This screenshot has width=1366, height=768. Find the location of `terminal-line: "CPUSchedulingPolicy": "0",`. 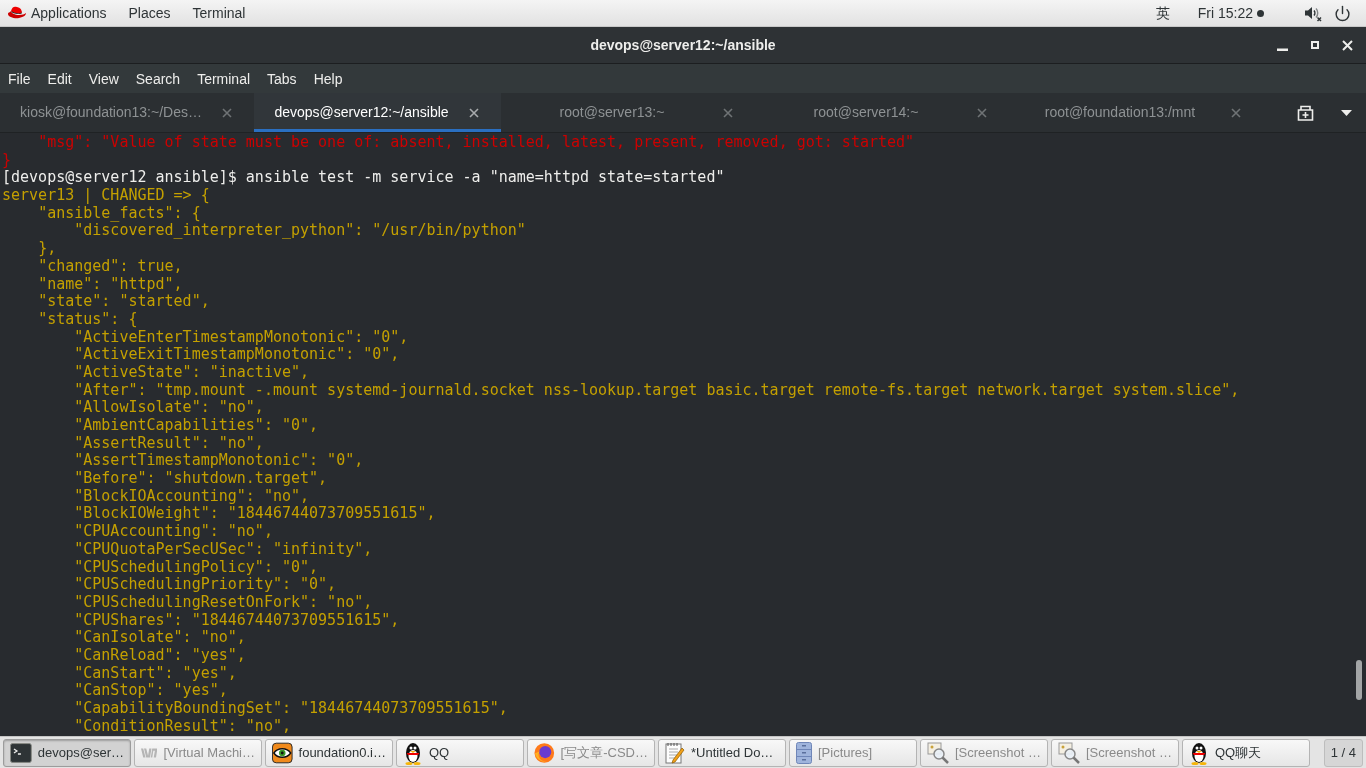

terminal-line: "CPUSchedulingPolicy": "0", is located at coordinates (196, 566).